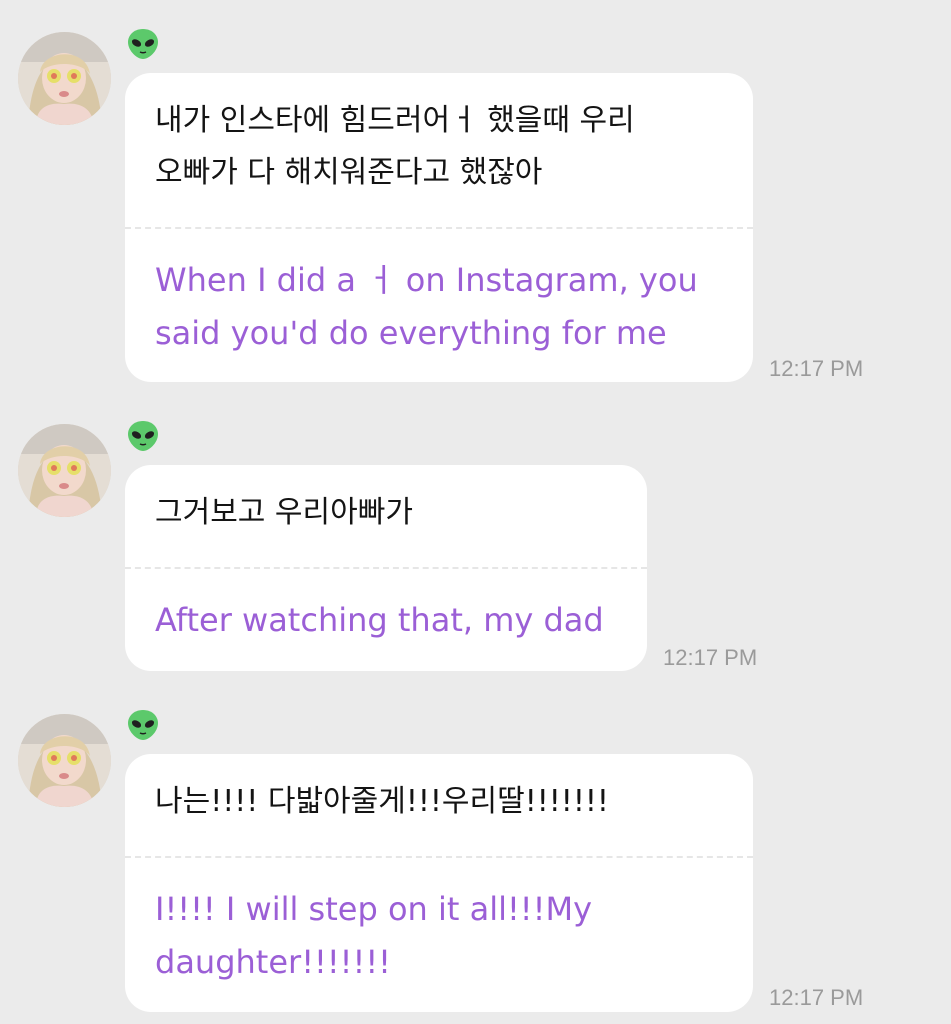 This screenshot has width=951, height=1024. Describe the element at coordinates (382, 801) in the screenshot. I see `original-text: 나는!!!! 다밟아줄게!!!우리딸!!!!!!!` at that location.